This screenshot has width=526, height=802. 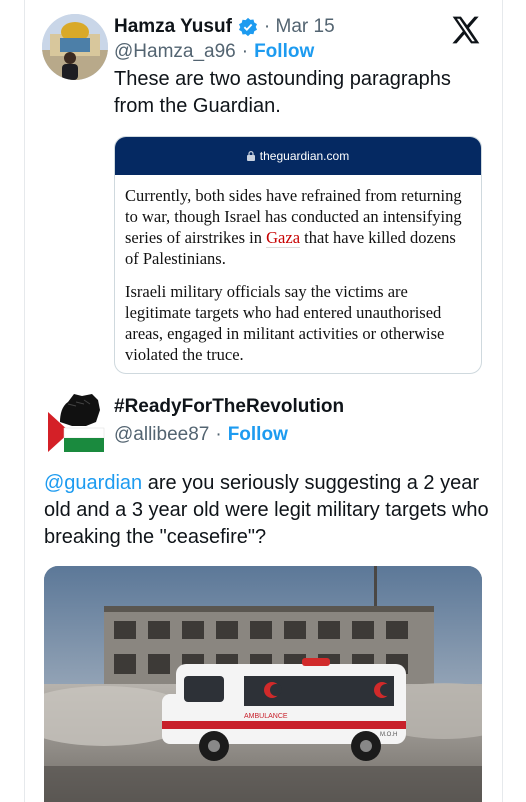 I want to click on follow-button: Follow, so click(x=284, y=52).